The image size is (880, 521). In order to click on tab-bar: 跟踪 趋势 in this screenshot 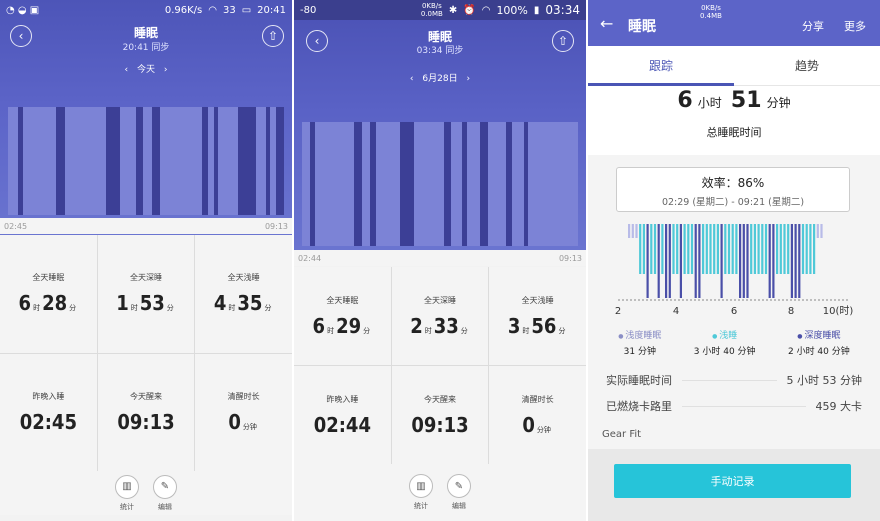, I will do `click(734, 66)`.